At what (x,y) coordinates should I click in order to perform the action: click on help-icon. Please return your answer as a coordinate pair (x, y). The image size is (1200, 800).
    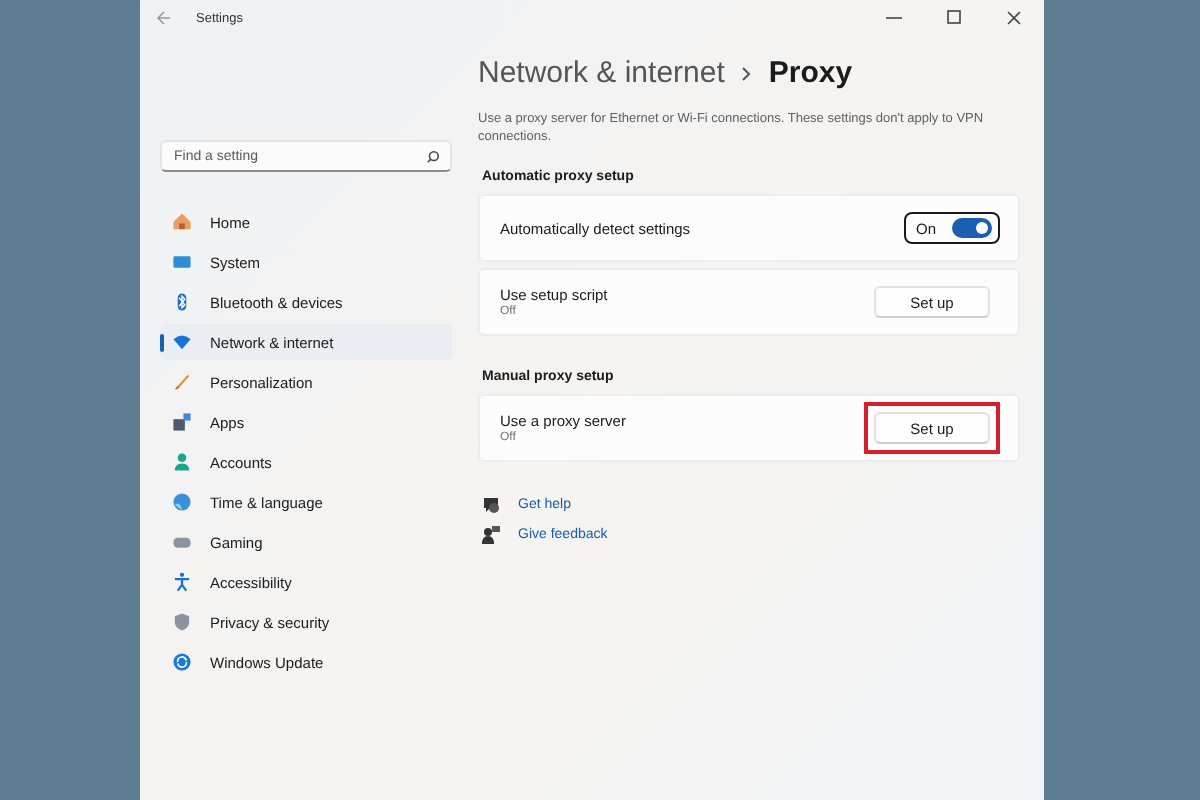
    Looking at the image, I should click on (491, 505).